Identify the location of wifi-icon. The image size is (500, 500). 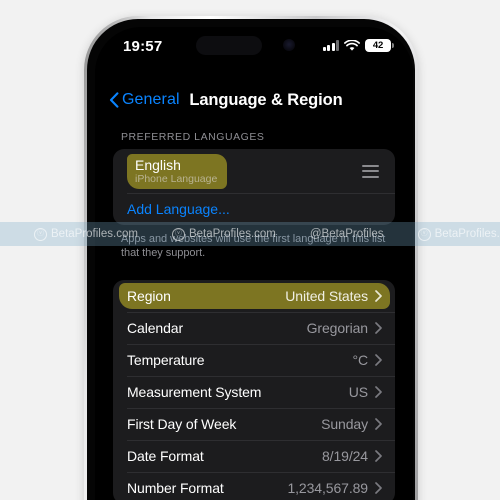
(352, 45).